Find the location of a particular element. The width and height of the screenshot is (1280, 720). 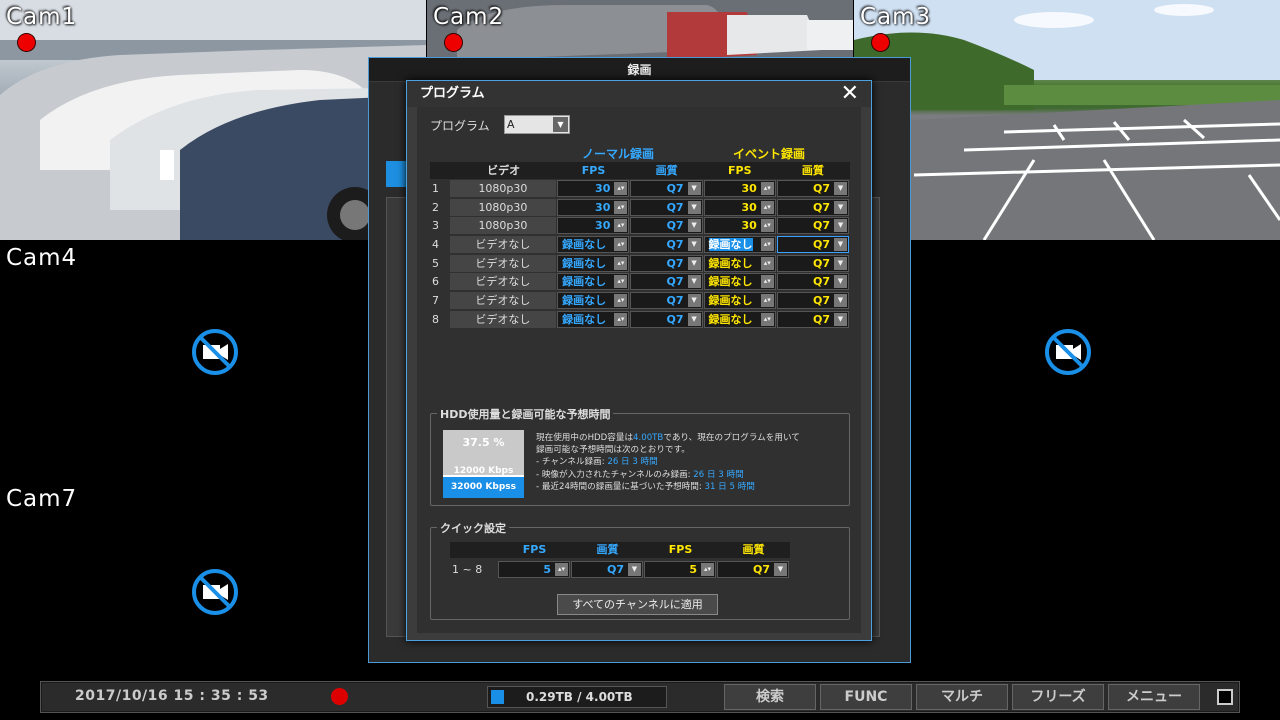

quick-event-quality-select: Q7 ▼ is located at coordinates (753, 569).